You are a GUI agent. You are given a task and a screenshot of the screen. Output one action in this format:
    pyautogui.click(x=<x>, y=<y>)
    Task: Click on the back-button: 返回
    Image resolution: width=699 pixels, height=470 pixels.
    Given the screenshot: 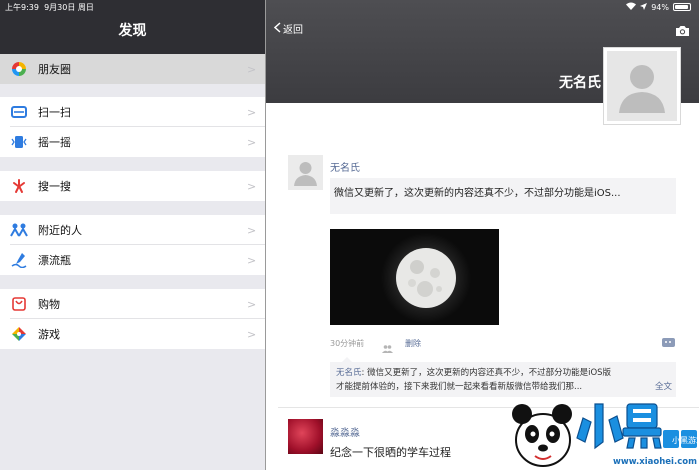 What is the action you would take?
    pyautogui.click(x=288, y=28)
    